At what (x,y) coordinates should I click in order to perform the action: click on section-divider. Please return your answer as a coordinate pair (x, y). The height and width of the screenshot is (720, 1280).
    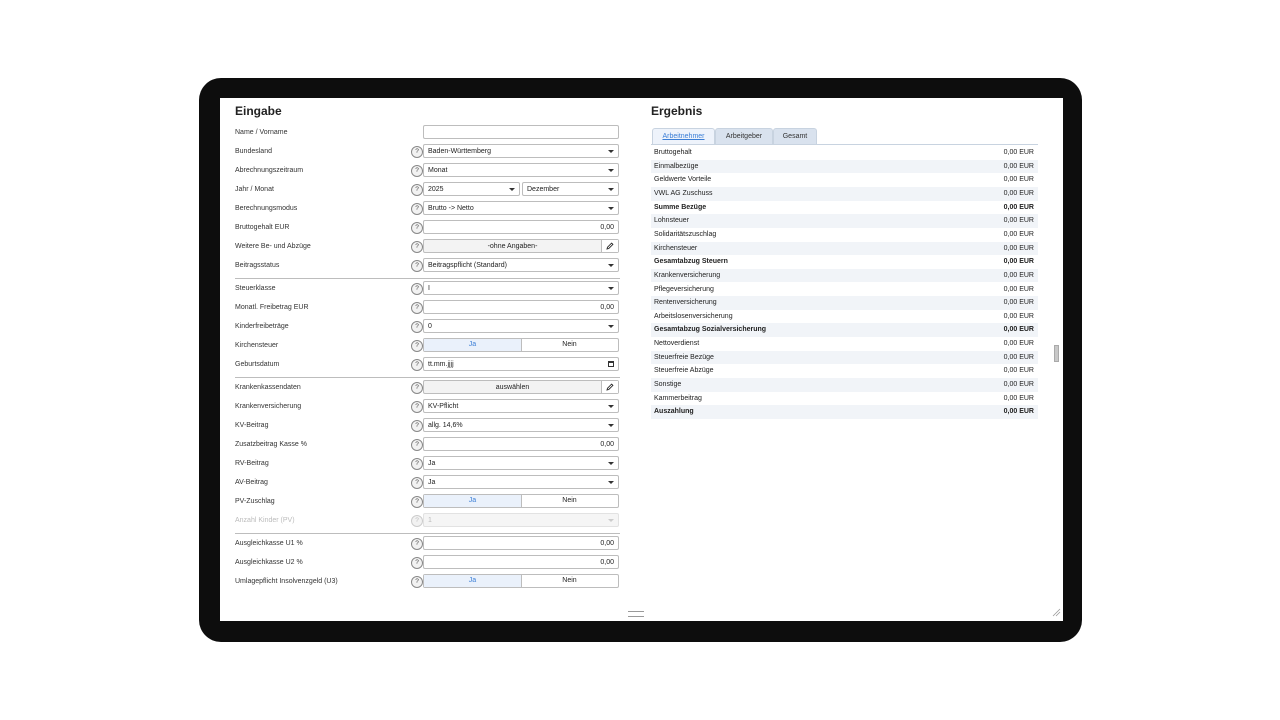
    Looking at the image, I should click on (427, 533).